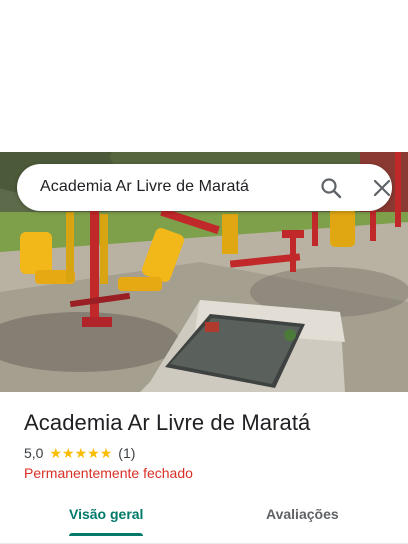 The width and height of the screenshot is (408, 544). I want to click on closed-status: Permanentemente fechado, so click(108, 473).